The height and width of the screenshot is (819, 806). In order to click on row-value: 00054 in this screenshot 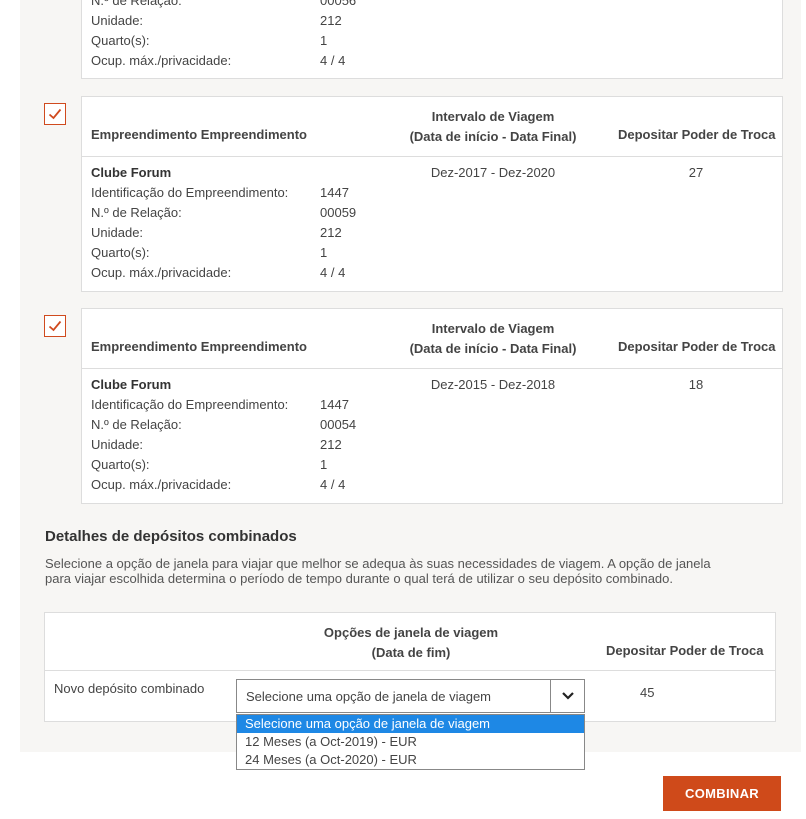, I will do `click(338, 424)`.